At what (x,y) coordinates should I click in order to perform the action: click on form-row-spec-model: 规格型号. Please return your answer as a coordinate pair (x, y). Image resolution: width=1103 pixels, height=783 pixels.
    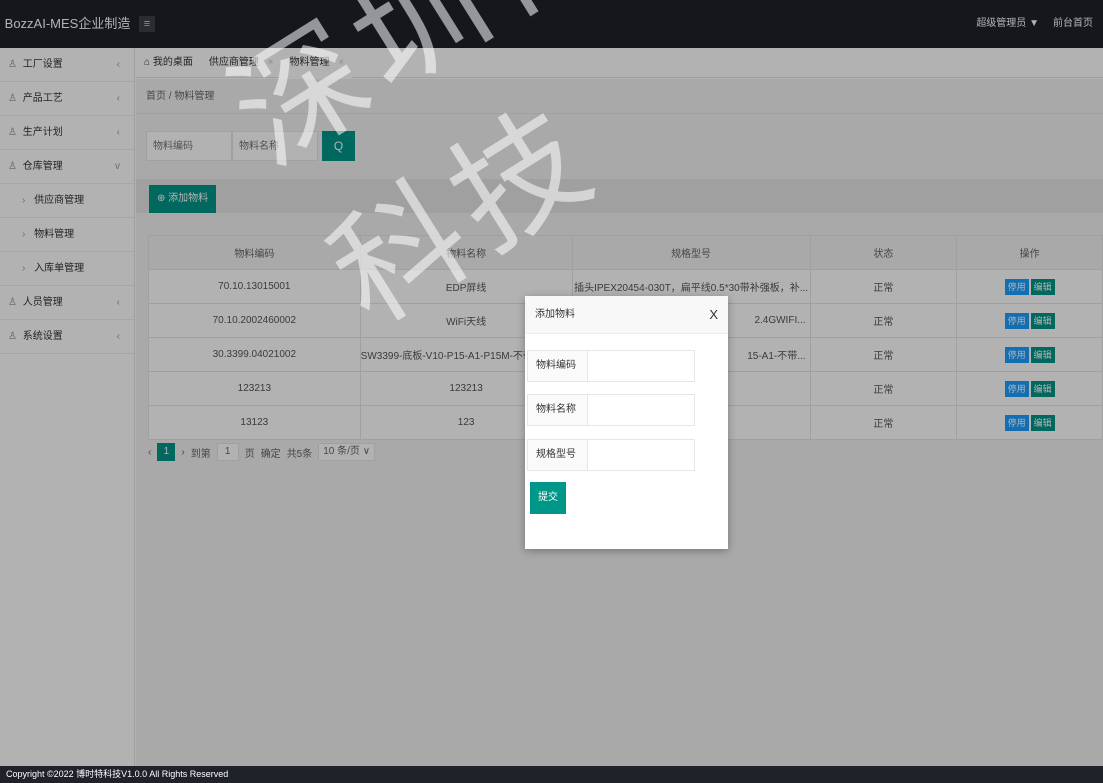
    Looking at the image, I should click on (626, 455).